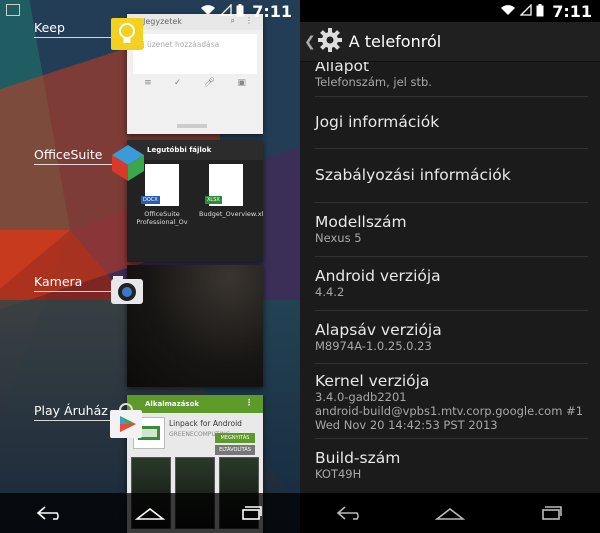 Image resolution: width=600 pixels, height=533 pixels. What do you see at coordinates (451, 337) in the screenshot?
I see `row-baseband-version: Alapsáv verziója M8974A-1.0.25.0.23` at bounding box center [451, 337].